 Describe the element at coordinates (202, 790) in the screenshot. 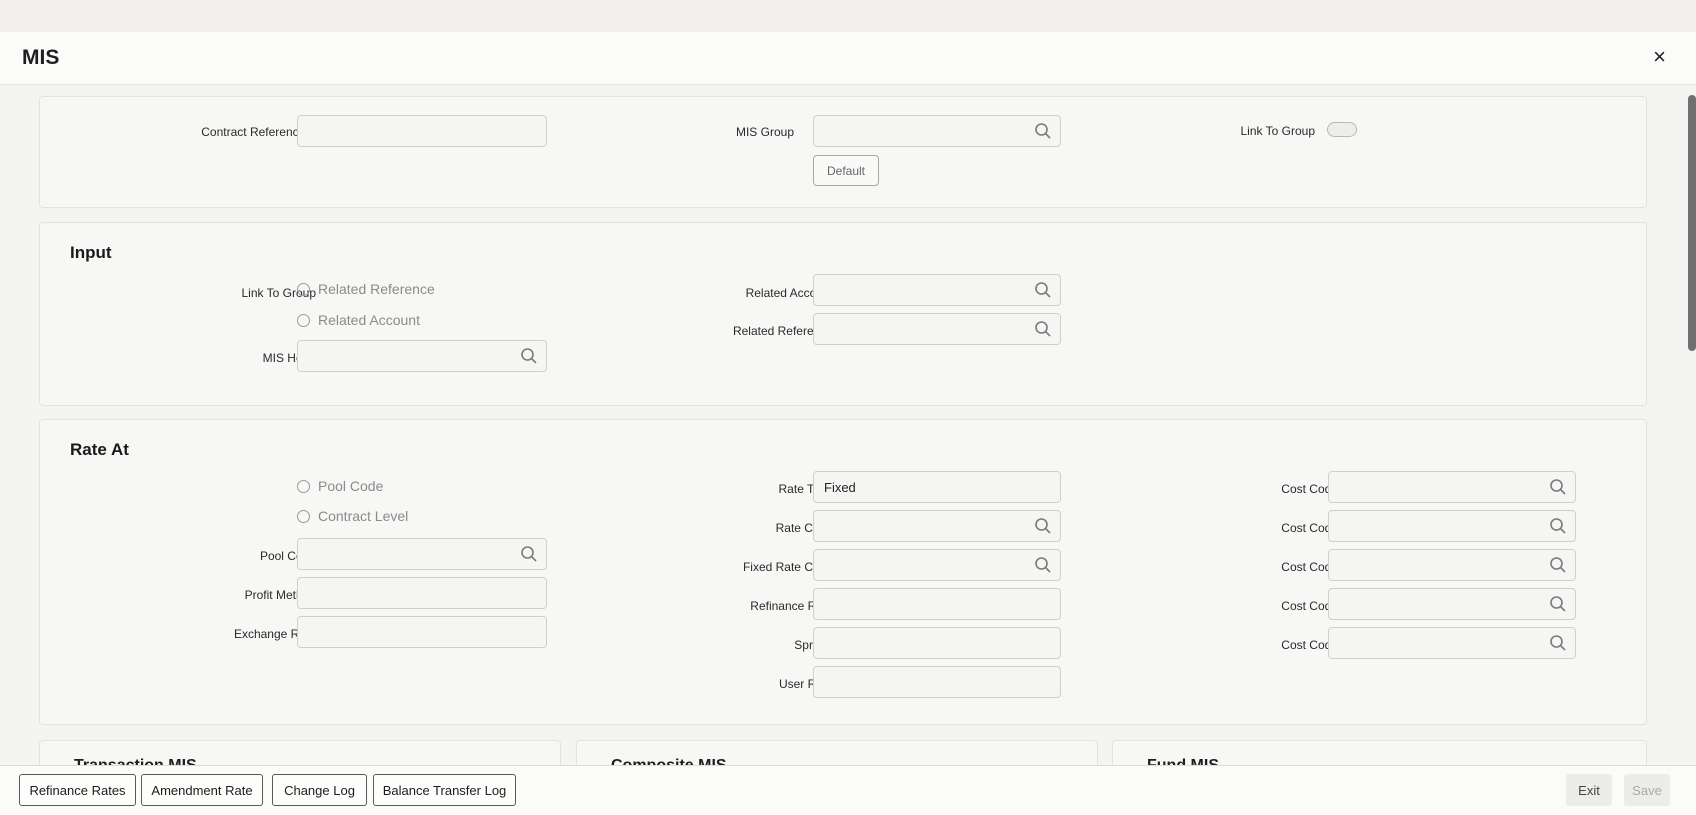

I see `amendment-rate-button: Amendment Rate` at that location.